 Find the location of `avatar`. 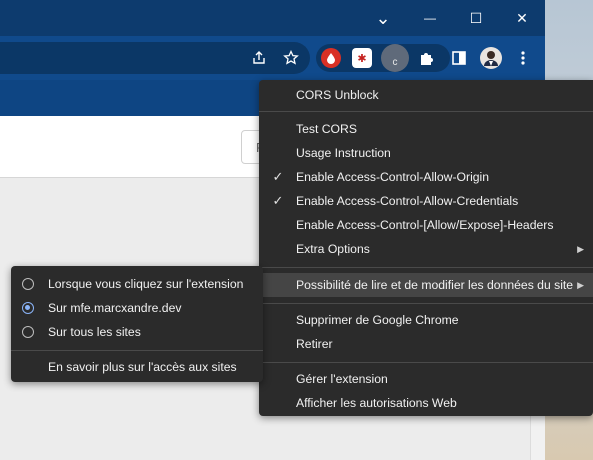

avatar is located at coordinates (491, 58).